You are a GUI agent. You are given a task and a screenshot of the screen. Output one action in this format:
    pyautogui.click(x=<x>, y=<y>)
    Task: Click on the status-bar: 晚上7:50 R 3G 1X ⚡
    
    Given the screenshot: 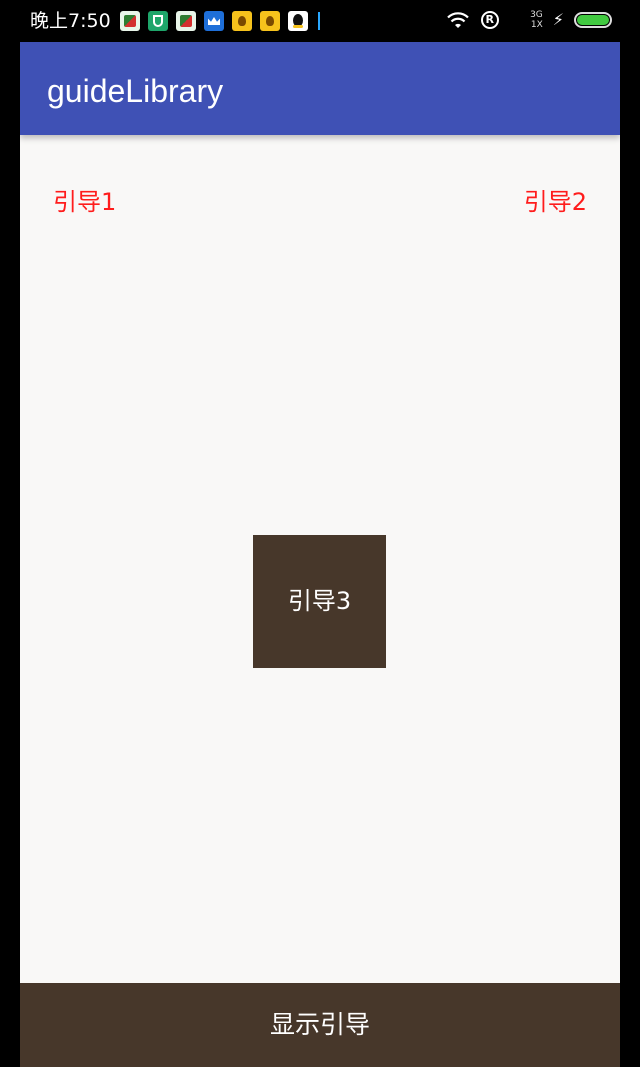 What is the action you would take?
    pyautogui.click(x=320, y=21)
    